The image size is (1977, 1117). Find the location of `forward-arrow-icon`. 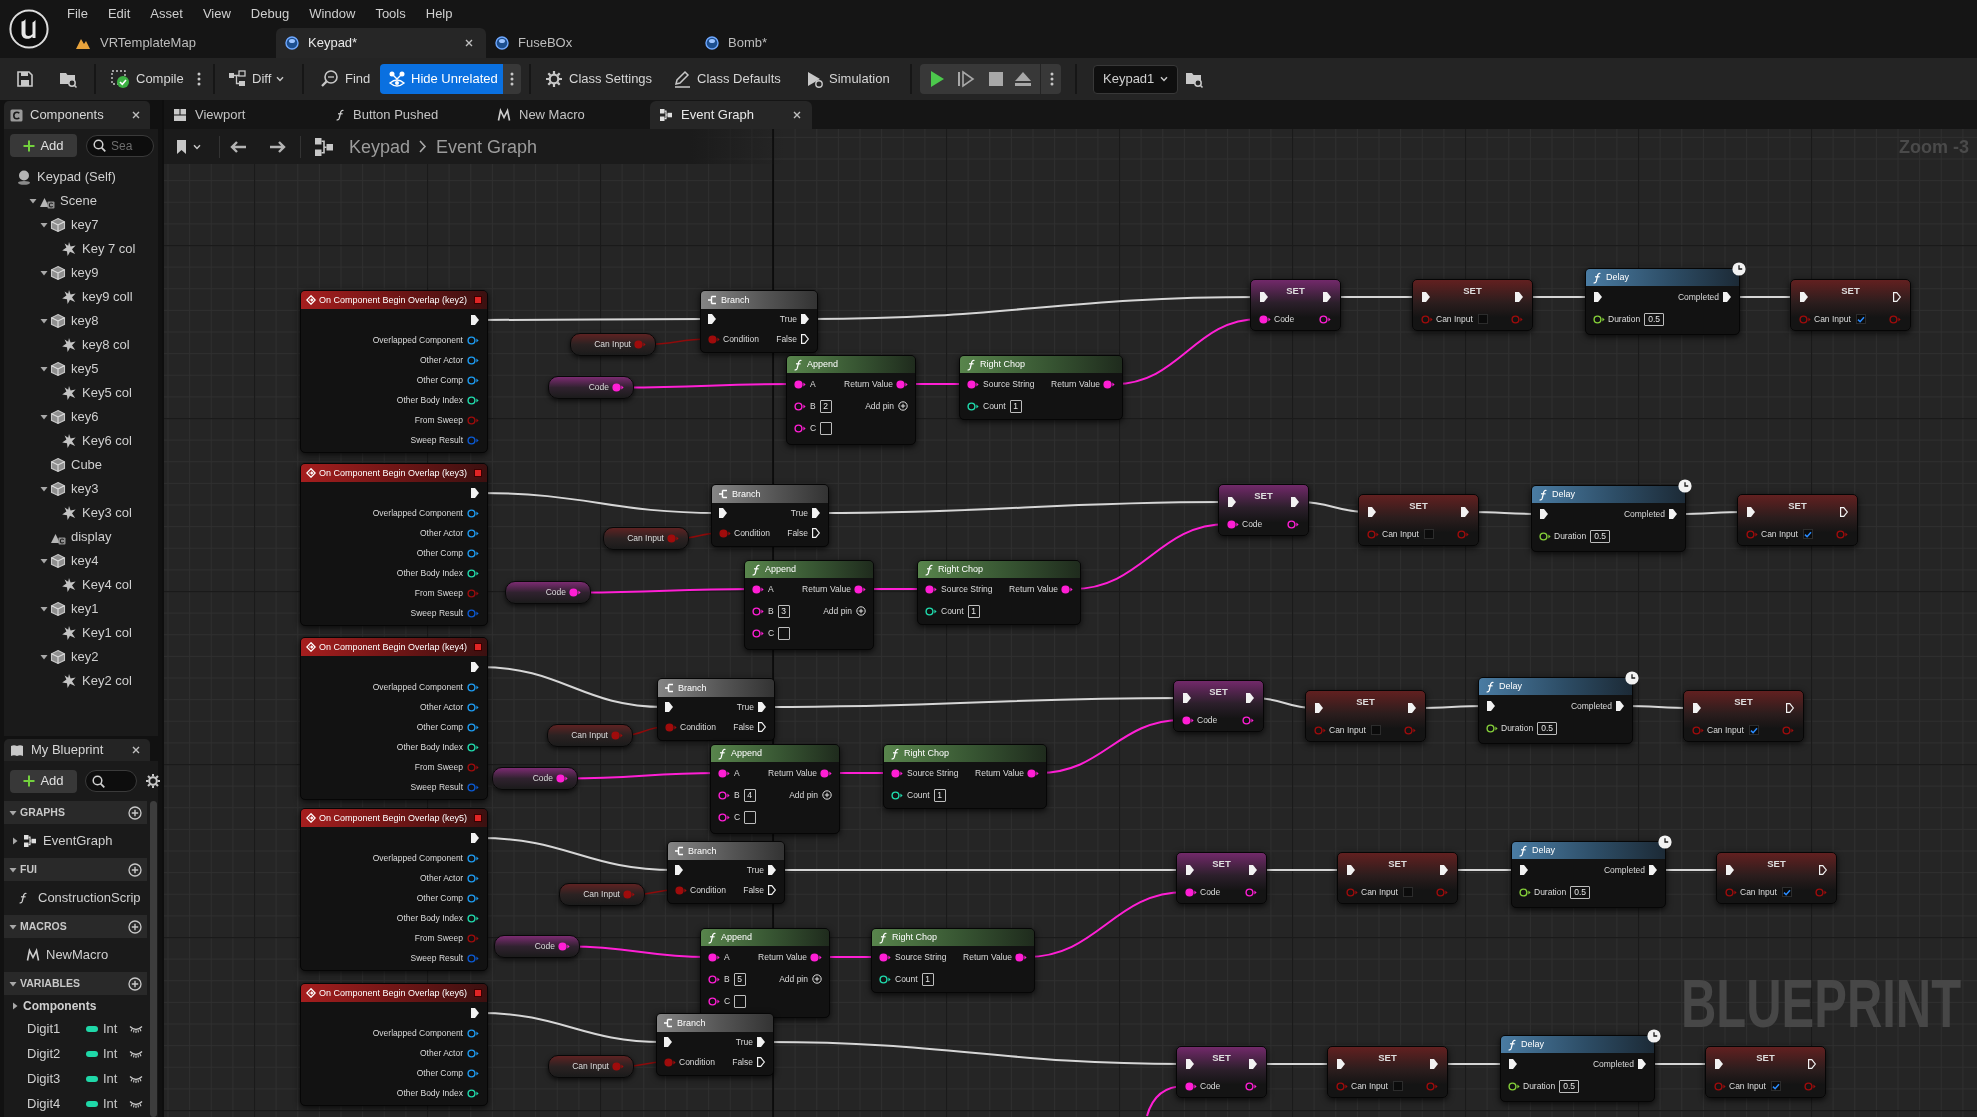

forward-arrow-icon is located at coordinates (278, 146).